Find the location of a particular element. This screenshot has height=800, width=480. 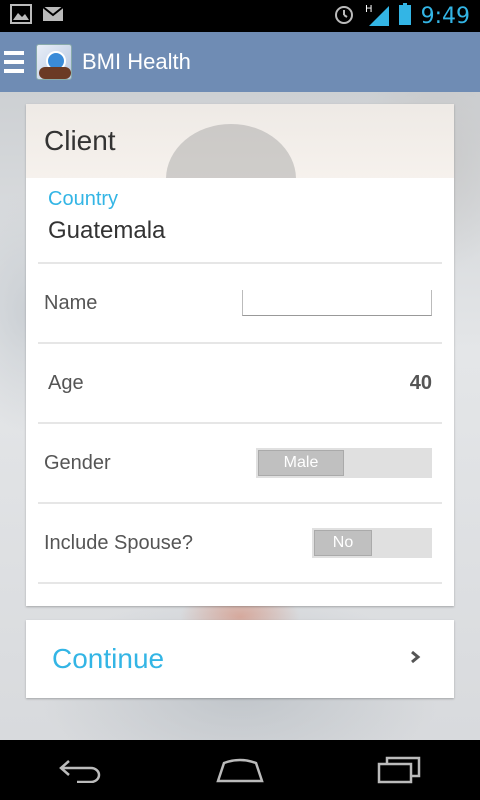

status-right: H 9:49 is located at coordinates (401, 16).